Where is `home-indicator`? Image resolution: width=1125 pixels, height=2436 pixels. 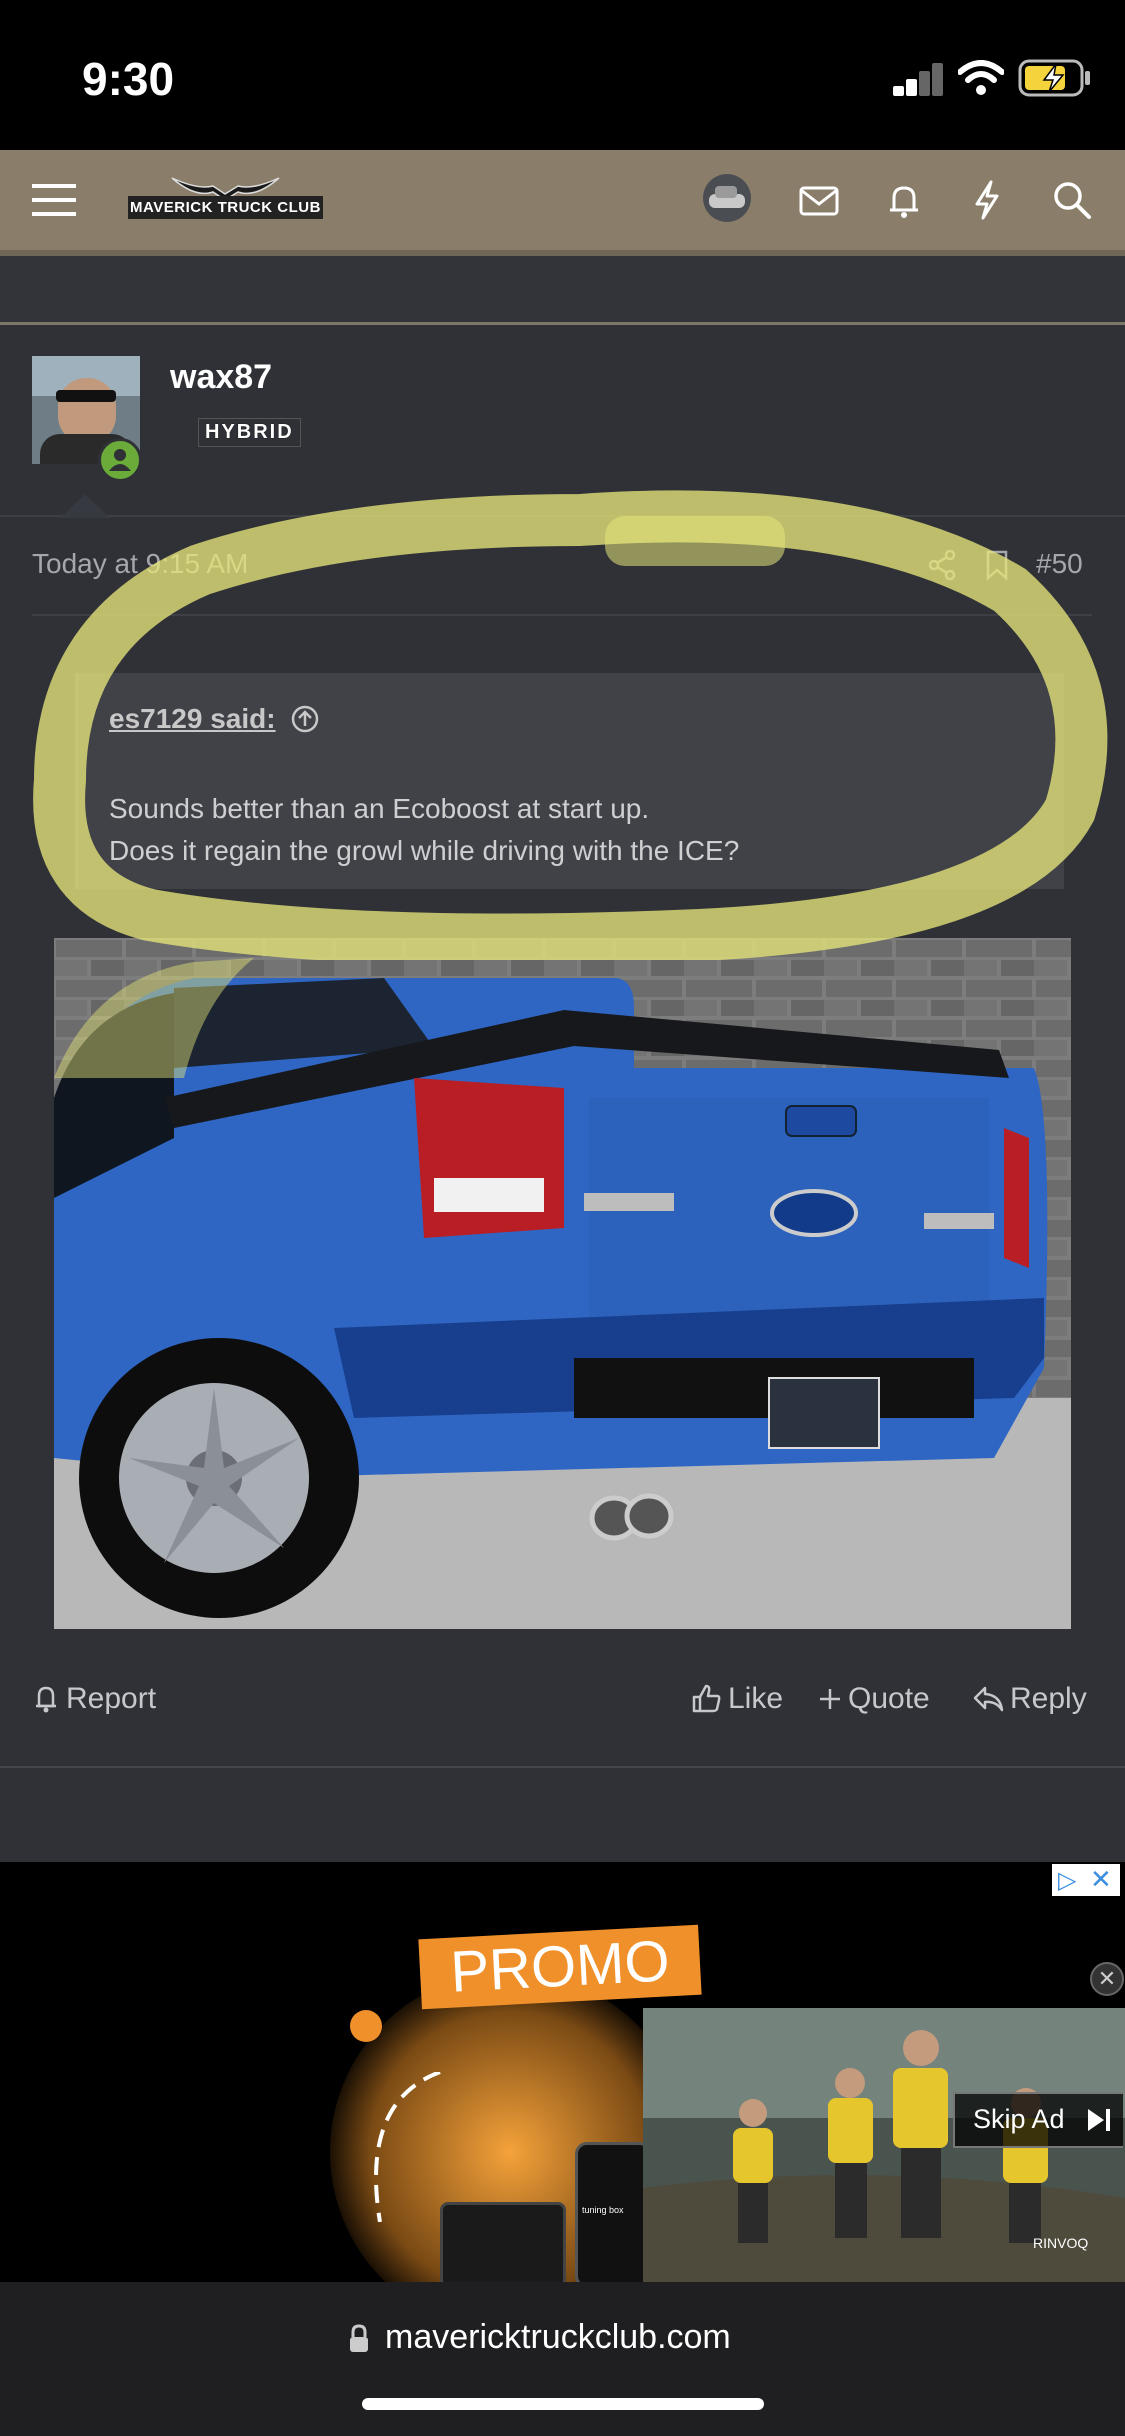
home-indicator is located at coordinates (563, 2404).